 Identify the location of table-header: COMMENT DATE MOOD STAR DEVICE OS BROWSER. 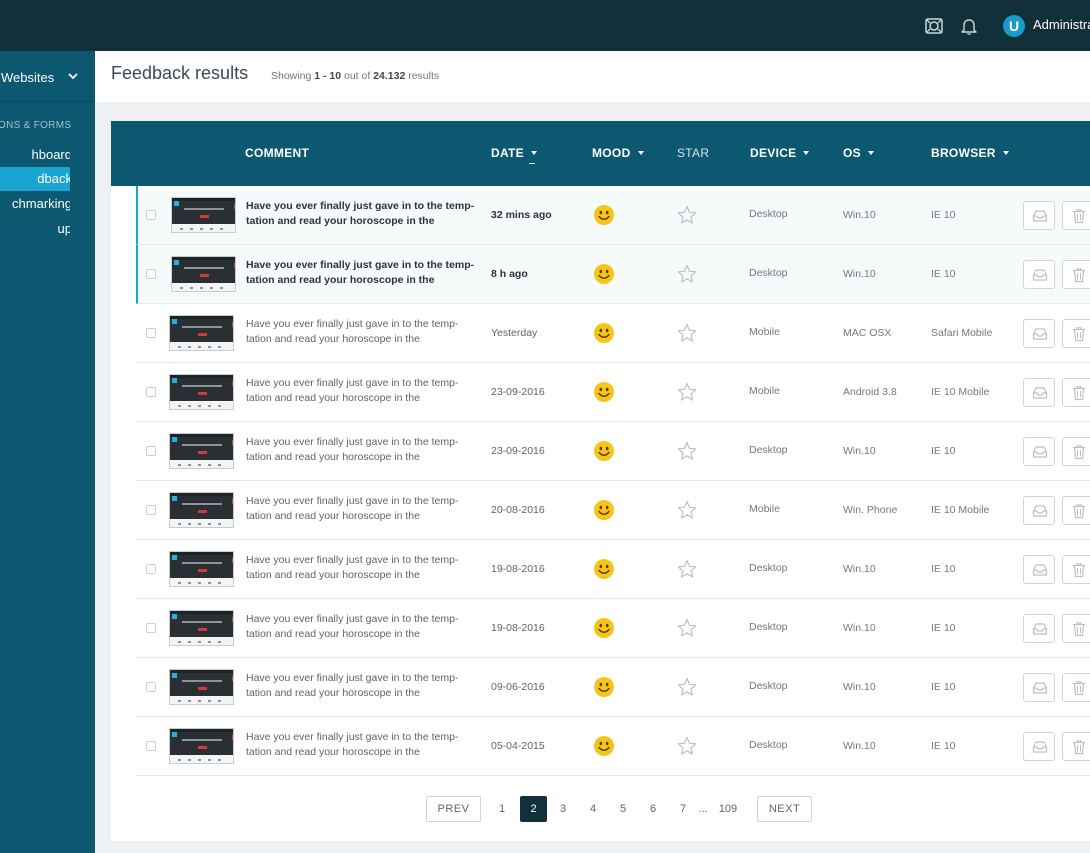
(600, 153).